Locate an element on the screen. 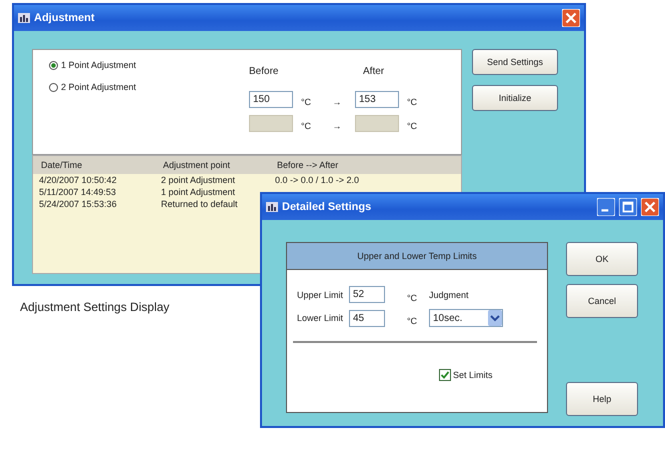  column-header: Date/Time is located at coordinates (62, 165).